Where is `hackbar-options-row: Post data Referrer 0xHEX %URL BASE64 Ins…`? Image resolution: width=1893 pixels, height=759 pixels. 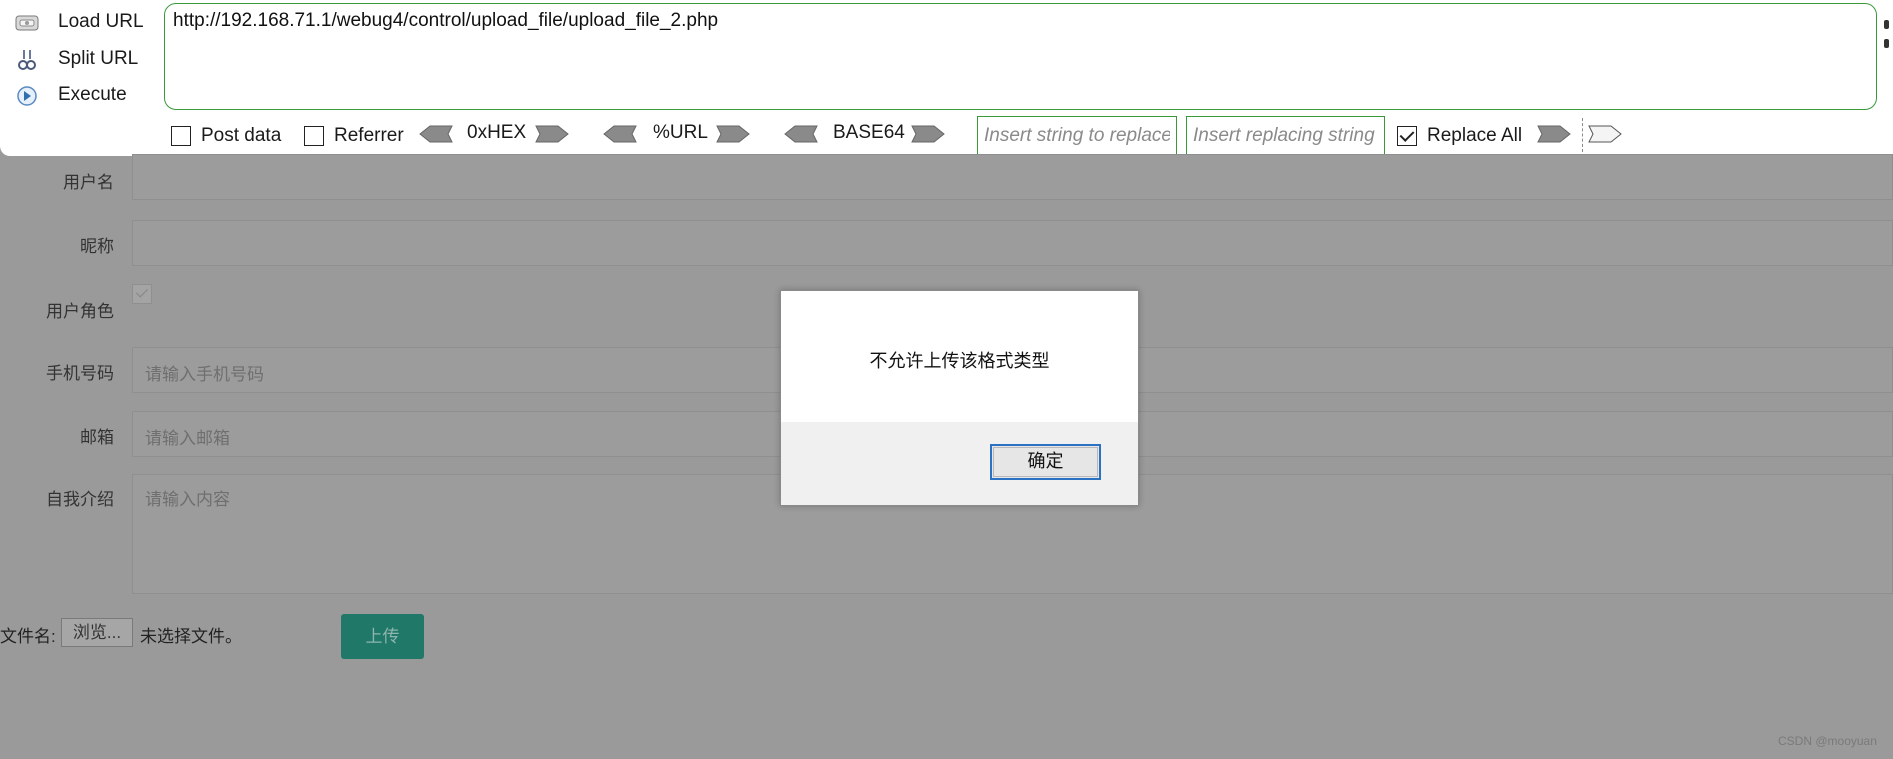 hackbar-options-row: Post data Referrer 0xHEX %URL BASE64 Ins… is located at coordinates (946, 136).